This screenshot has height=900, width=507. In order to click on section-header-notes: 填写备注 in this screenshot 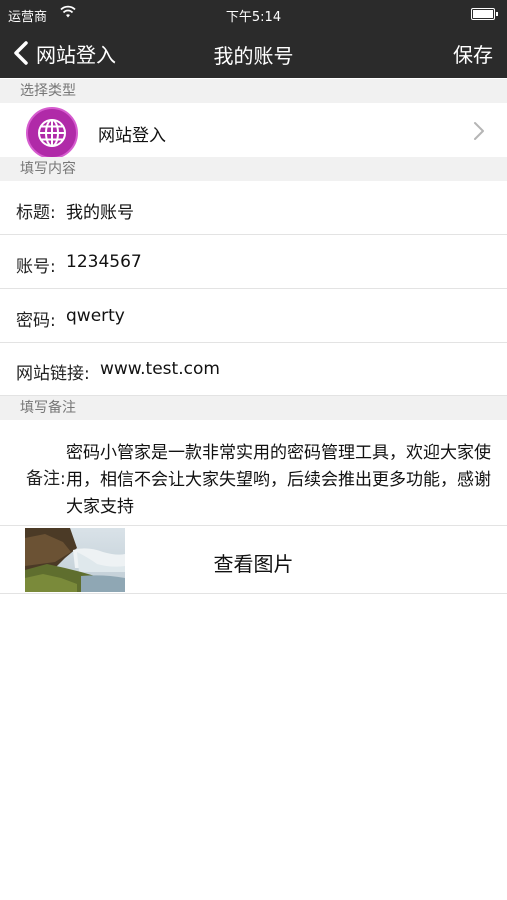, I will do `click(253, 408)`.